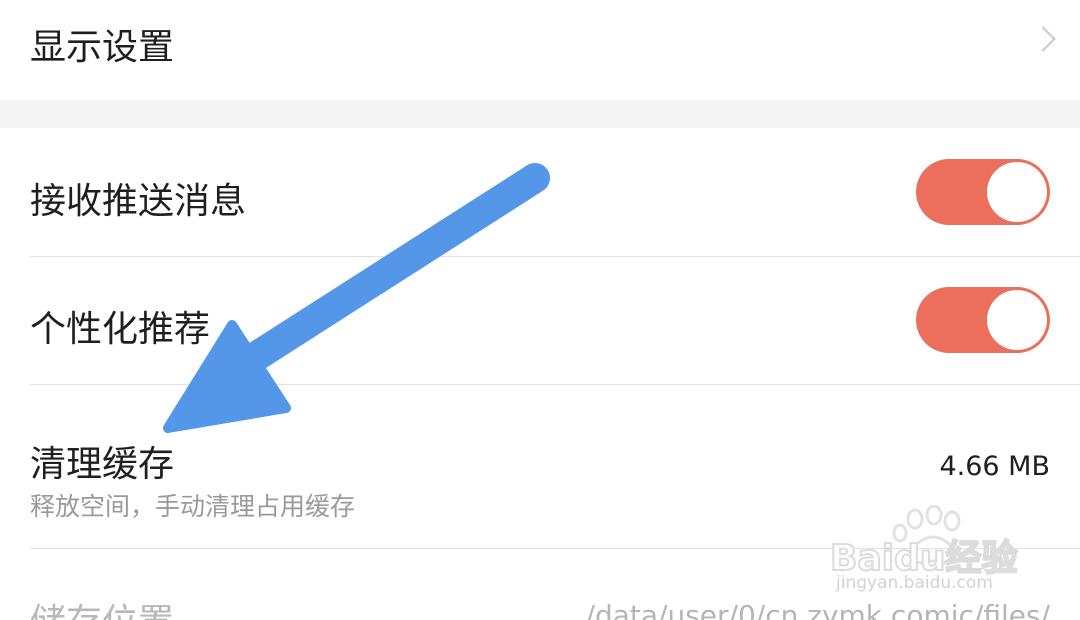 This screenshot has width=1080, height=620. I want to click on clear-cache-description: 释放空间，手动清理占用缓存, so click(193, 506).